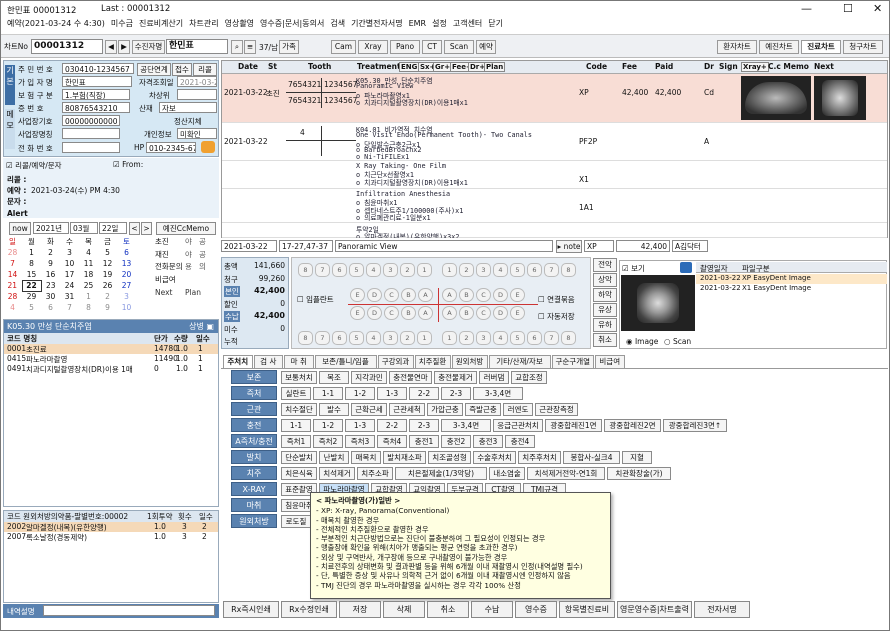  I want to click on image-row: 2021-03-22 XP EasyDent Image, so click(791, 279).